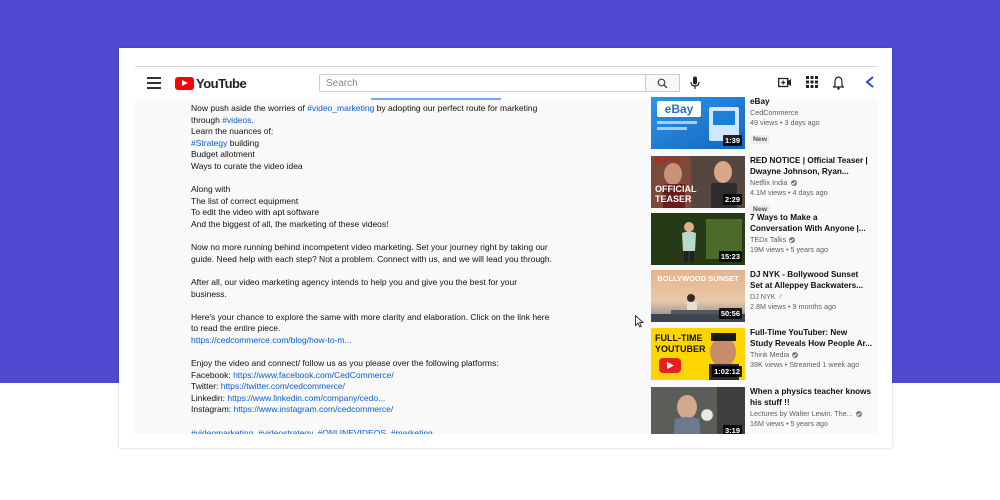  What do you see at coordinates (698, 182) in the screenshot?
I see `video-thumbnail: NETFLIX OFFICIAL TEASER 2:29` at bounding box center [698, 182].